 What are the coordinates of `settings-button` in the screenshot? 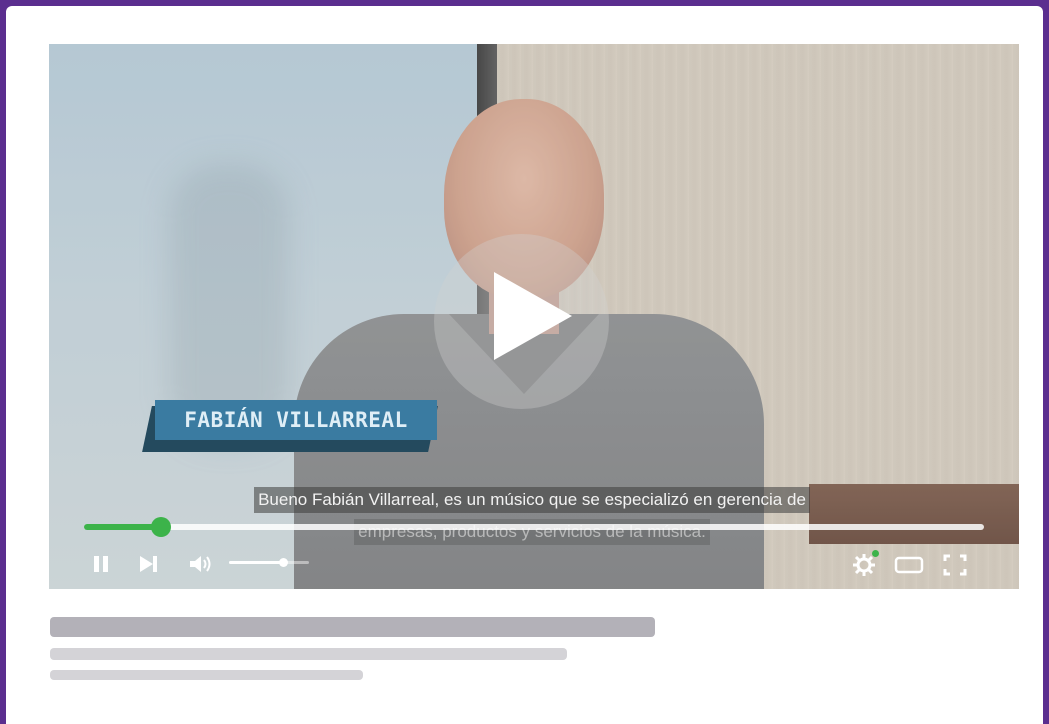 It's located at (865, 564).